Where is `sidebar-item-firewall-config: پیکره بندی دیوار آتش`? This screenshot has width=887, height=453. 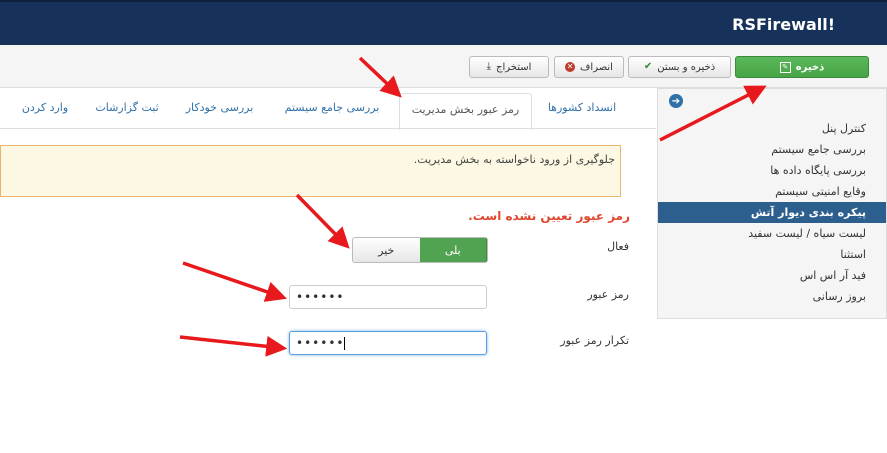 sidebar-item-firewall-config: پیکره بندی دیوار آتش is located at coordinates (772, 212).